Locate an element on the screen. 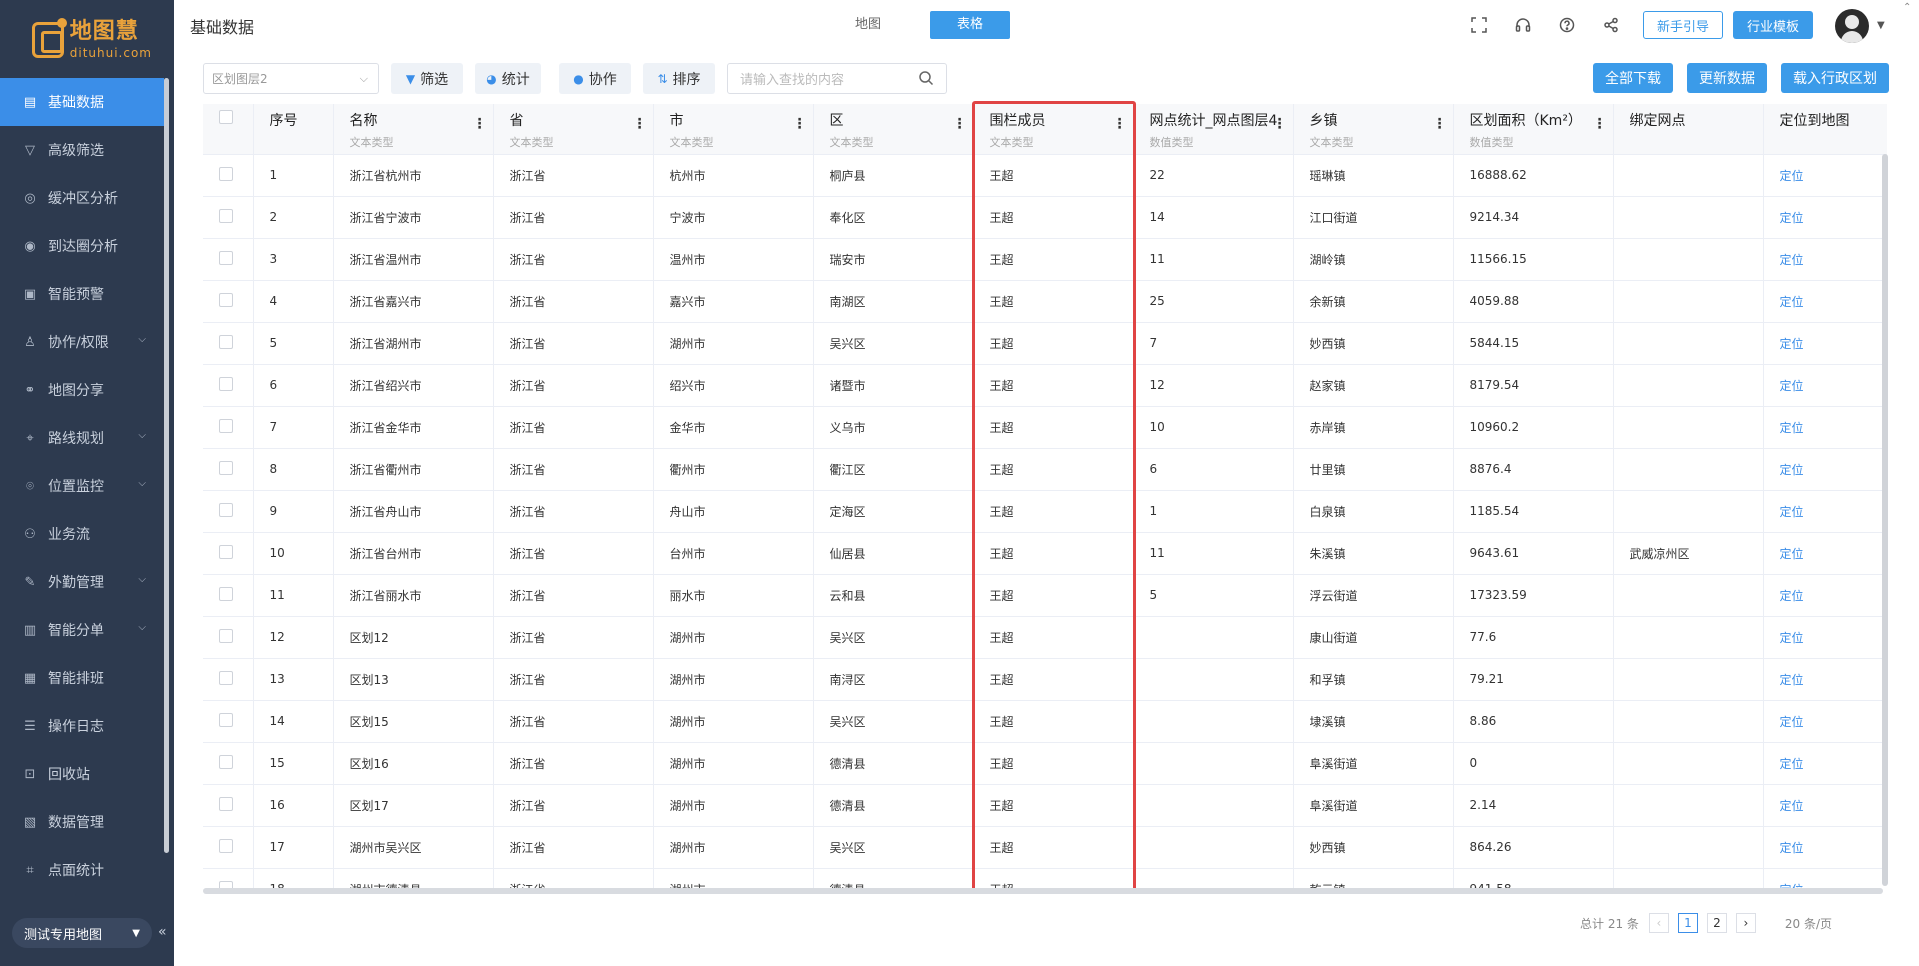 This screenshot has width=1919, height=966. stats-button: ◕ 统计 is located at coordinates (508, 78).